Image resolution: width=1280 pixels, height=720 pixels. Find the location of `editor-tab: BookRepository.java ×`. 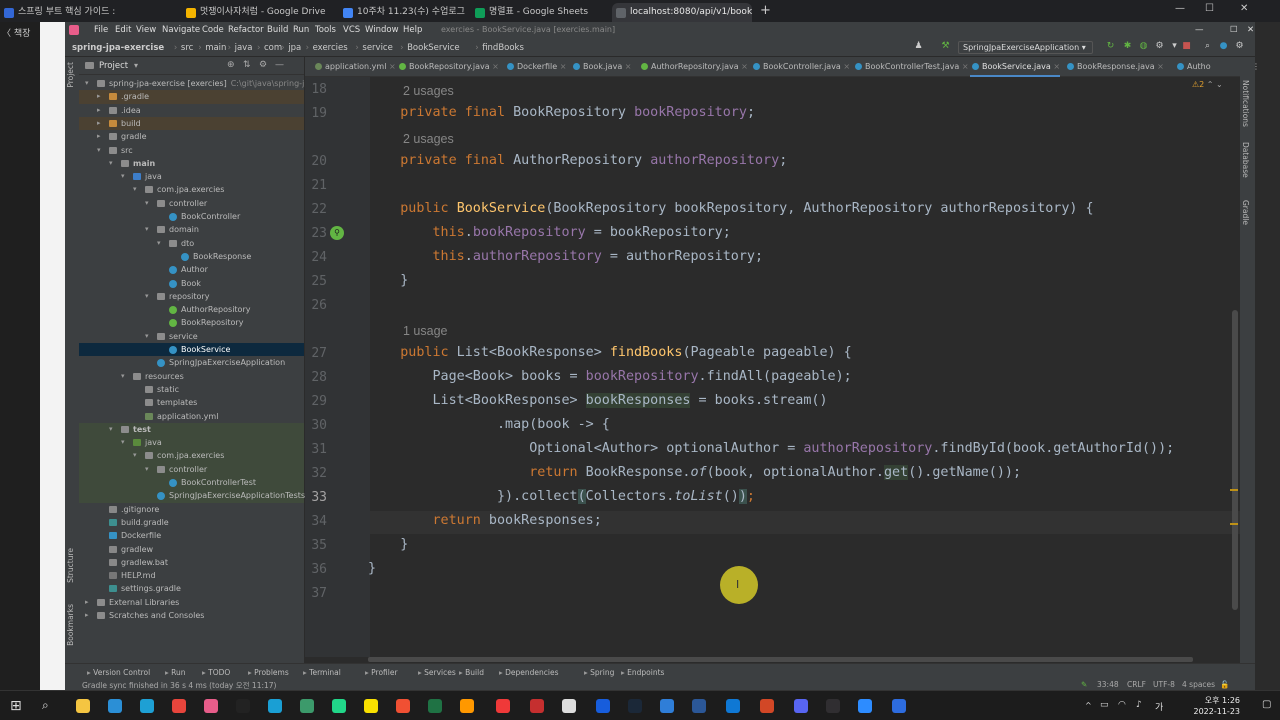

editor-tab: BookRepository.java × is located at coordinates (448, 67).